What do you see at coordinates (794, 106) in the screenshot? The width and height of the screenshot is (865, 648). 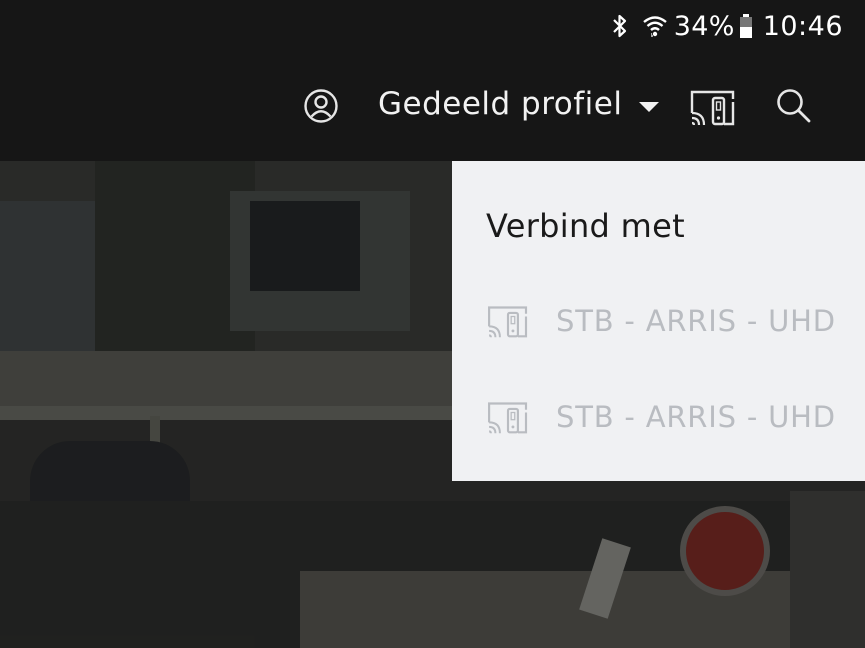 I see `search-icon` at bounding box center [794, 106].